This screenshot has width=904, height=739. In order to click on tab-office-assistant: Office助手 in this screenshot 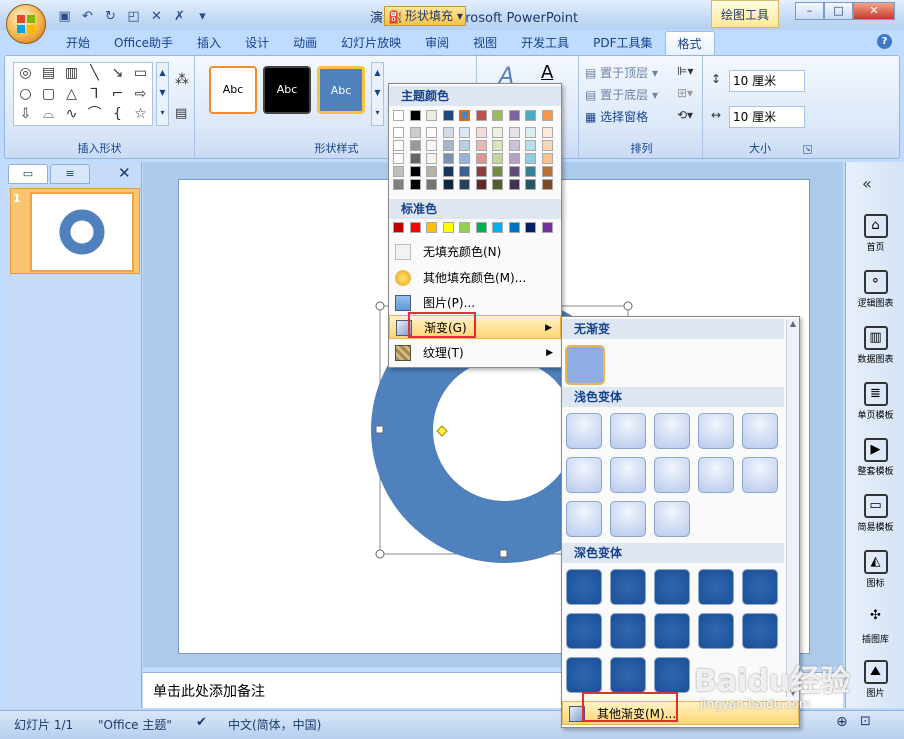, I will do `click(143, 43)`.